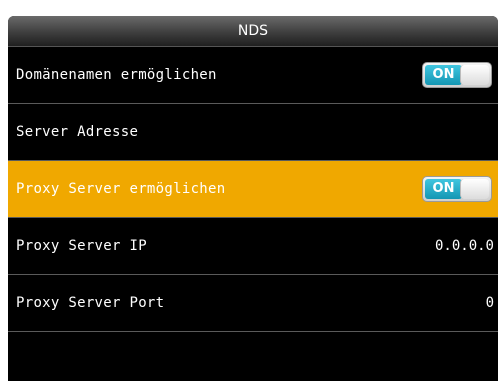 This screenshot has width=498, height=381. I want to click on setting-label: Proxy Server ermöglichen, so click(121, 189).